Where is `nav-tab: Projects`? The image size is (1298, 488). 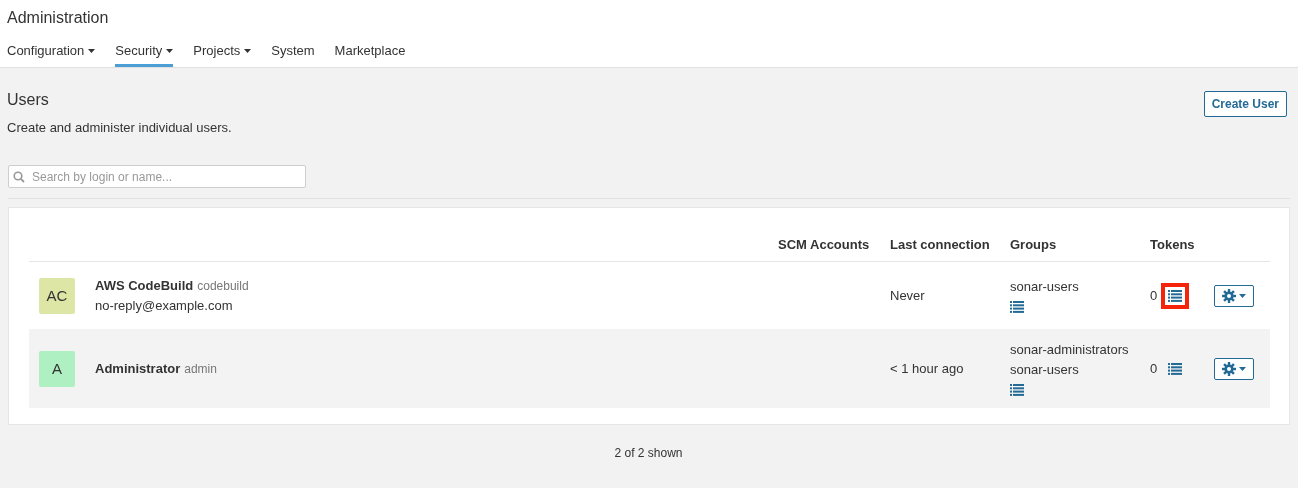 nav-tab: Projects is located at coordinates (222, 54).